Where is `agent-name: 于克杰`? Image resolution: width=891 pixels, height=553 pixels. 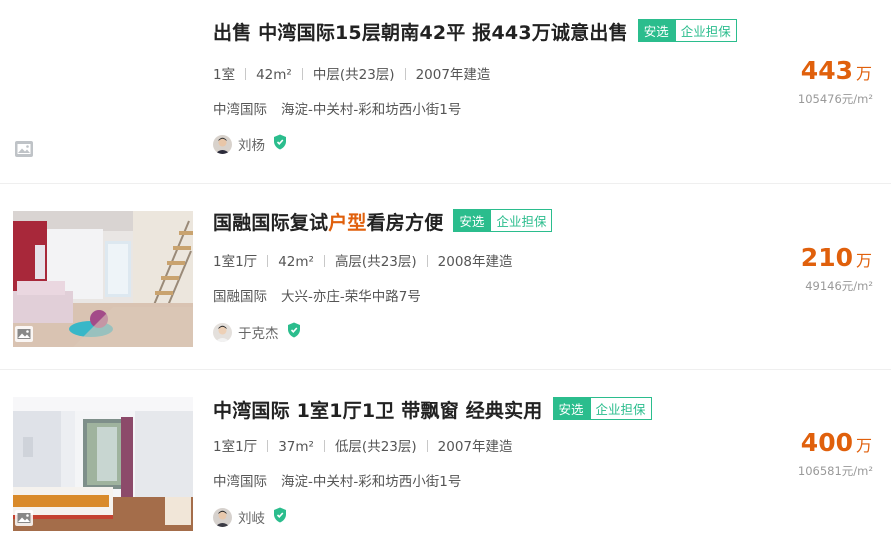 agent-name: 于克杰 is located at coordinates (258, 332).